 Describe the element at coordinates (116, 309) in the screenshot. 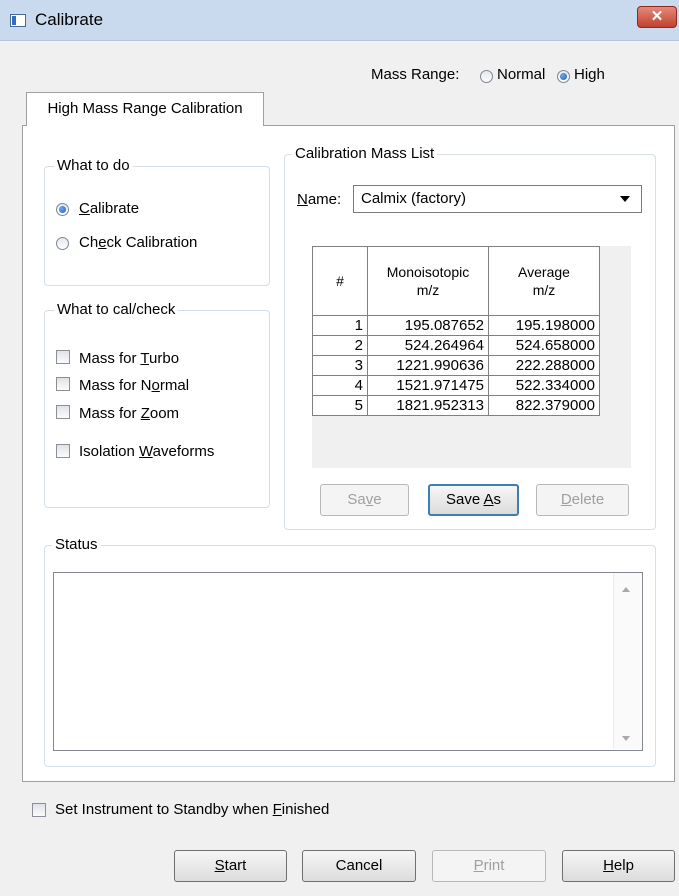

I see `what-to-cal-title: What to cal/check` at that location.